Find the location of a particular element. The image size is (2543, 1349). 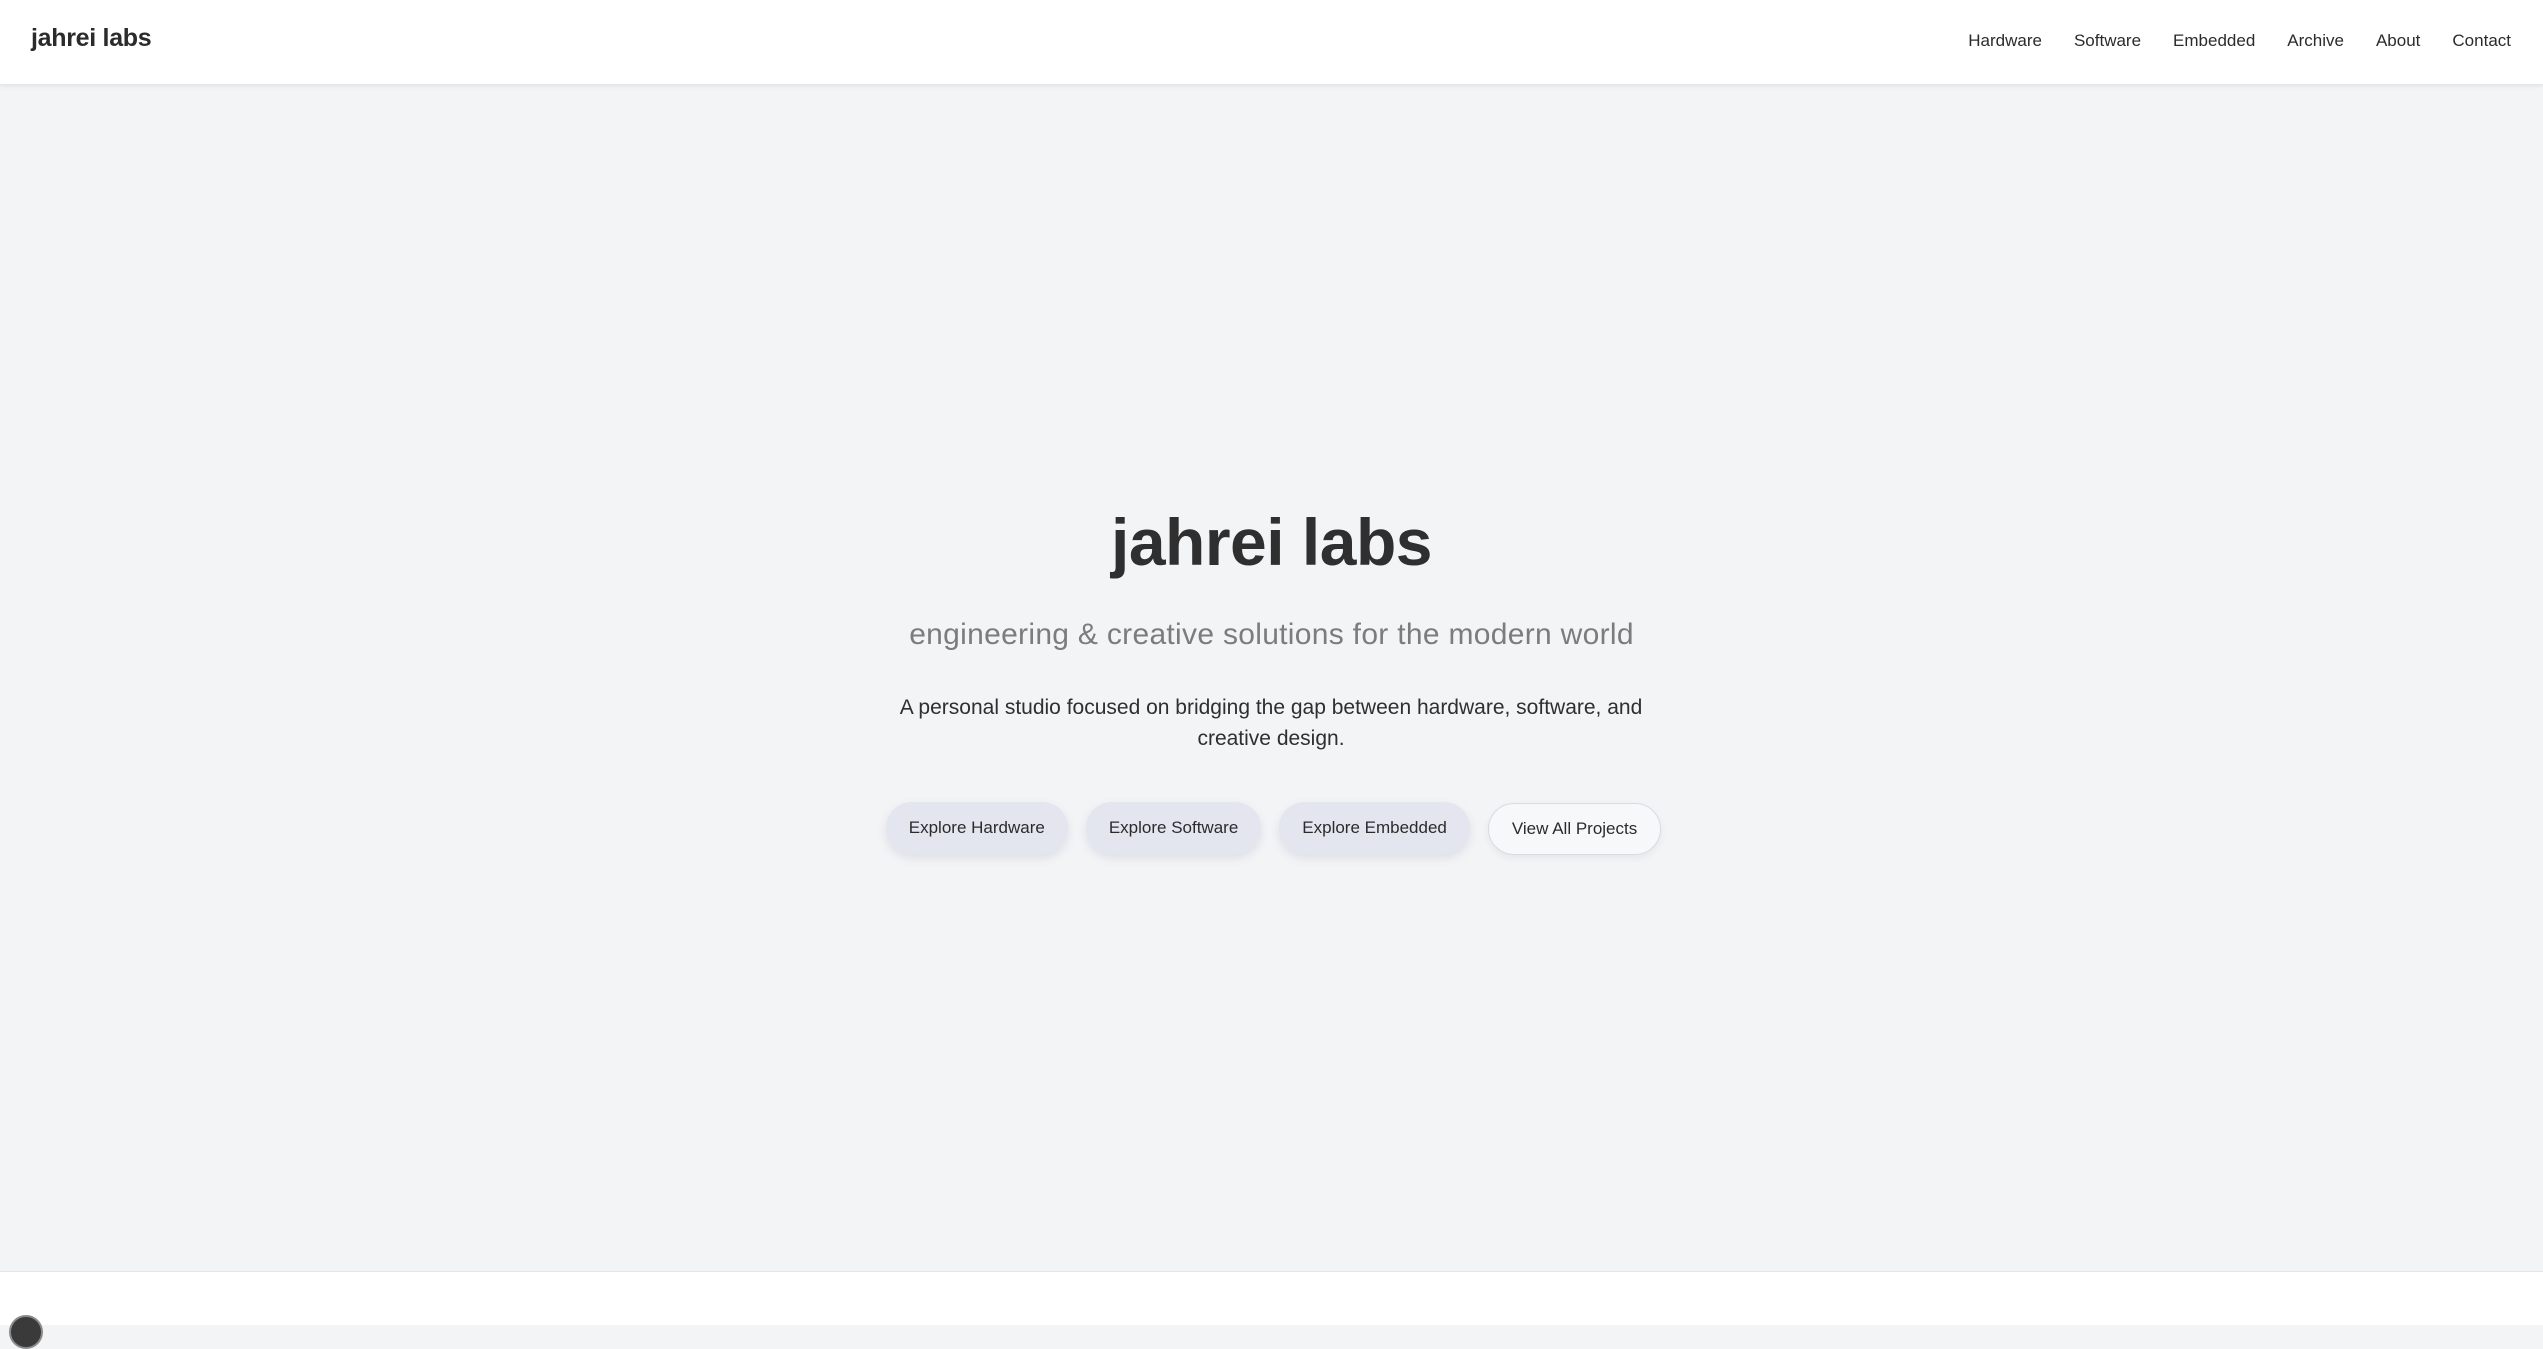

explore-software-button: Explore Software is located at coordinates (1173, 828).